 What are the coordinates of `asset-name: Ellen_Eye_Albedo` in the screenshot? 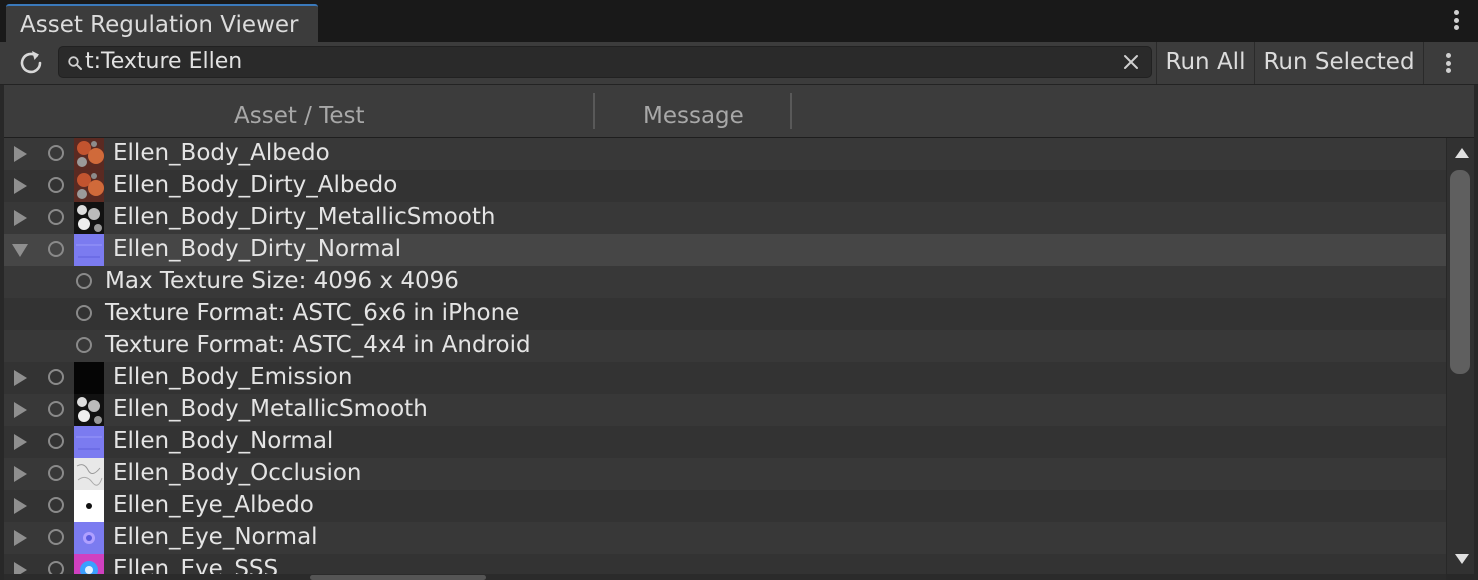 It's located at (213, 505).